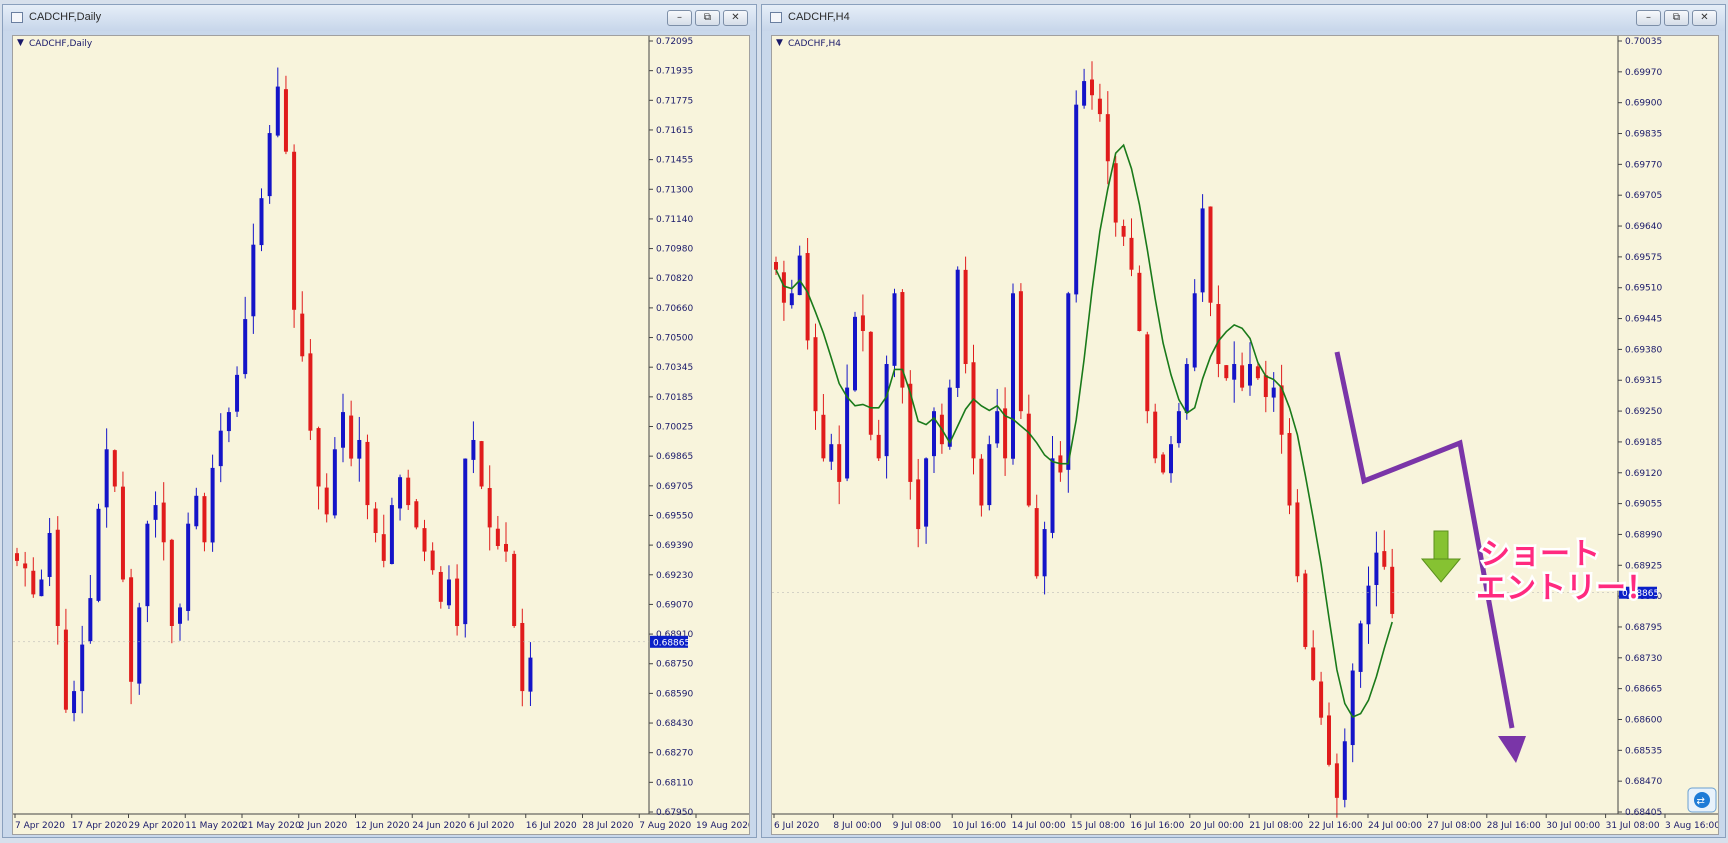 The height and width of the screenshot is (843, 1728). Describe the element at coordinates (674, 161) in the screenshot. I see `y-tick-label: 0.71455` at that location.